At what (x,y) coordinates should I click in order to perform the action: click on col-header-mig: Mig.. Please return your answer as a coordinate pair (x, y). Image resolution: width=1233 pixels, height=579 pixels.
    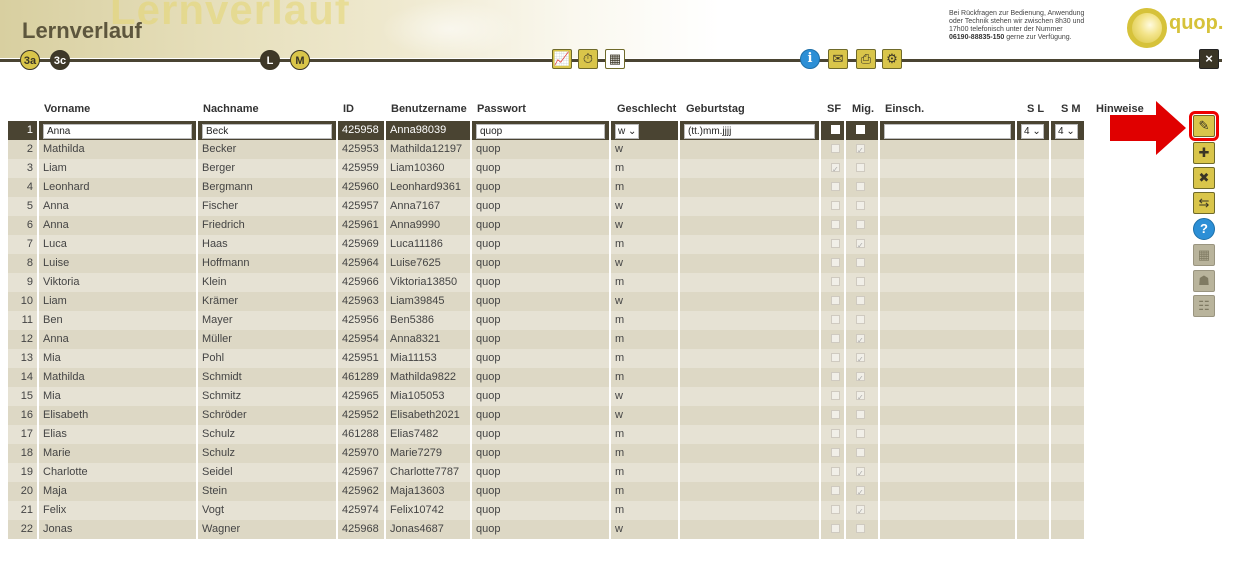
    Looking at the image, I should click on (863, 109).